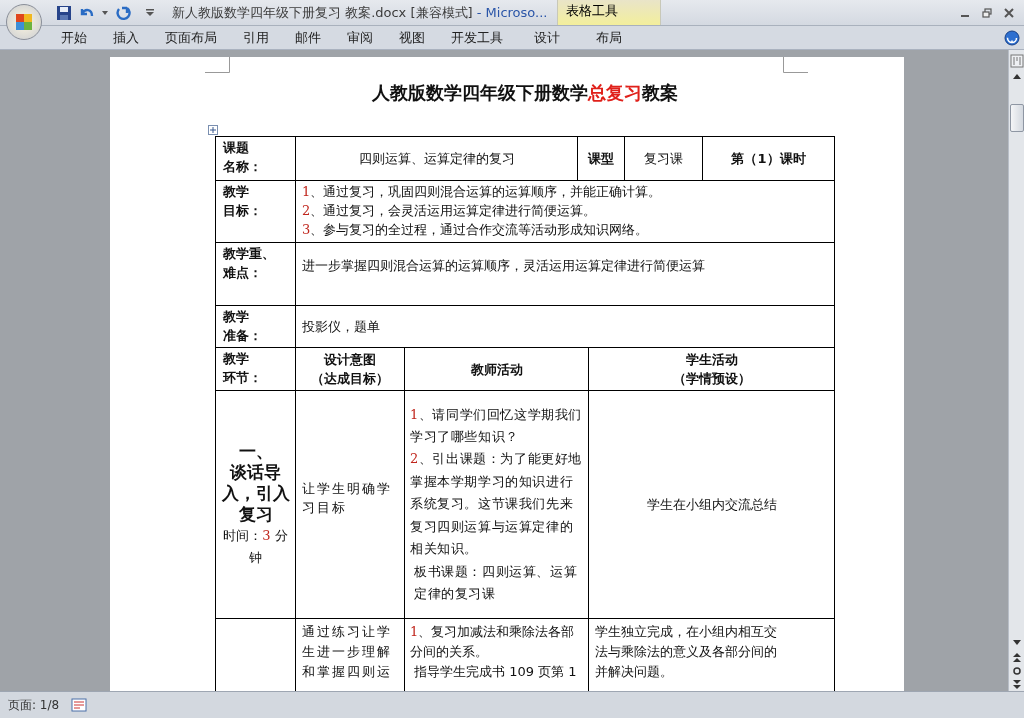  I want to click on ribbon-tab: 设计, so click(547, 37).